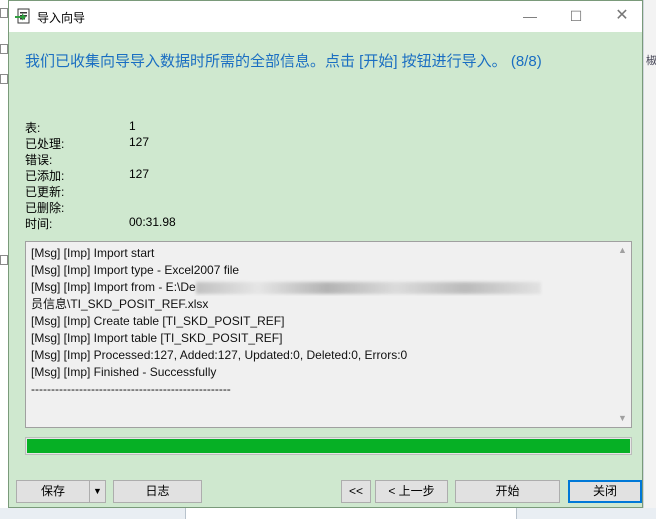 This screenshot has width=656, height=519. Describe the element at coordinates (135, 270) in the screenshot. I see `log-line: [Msg] [Imp] Import type - Excel2007 file` at that location.